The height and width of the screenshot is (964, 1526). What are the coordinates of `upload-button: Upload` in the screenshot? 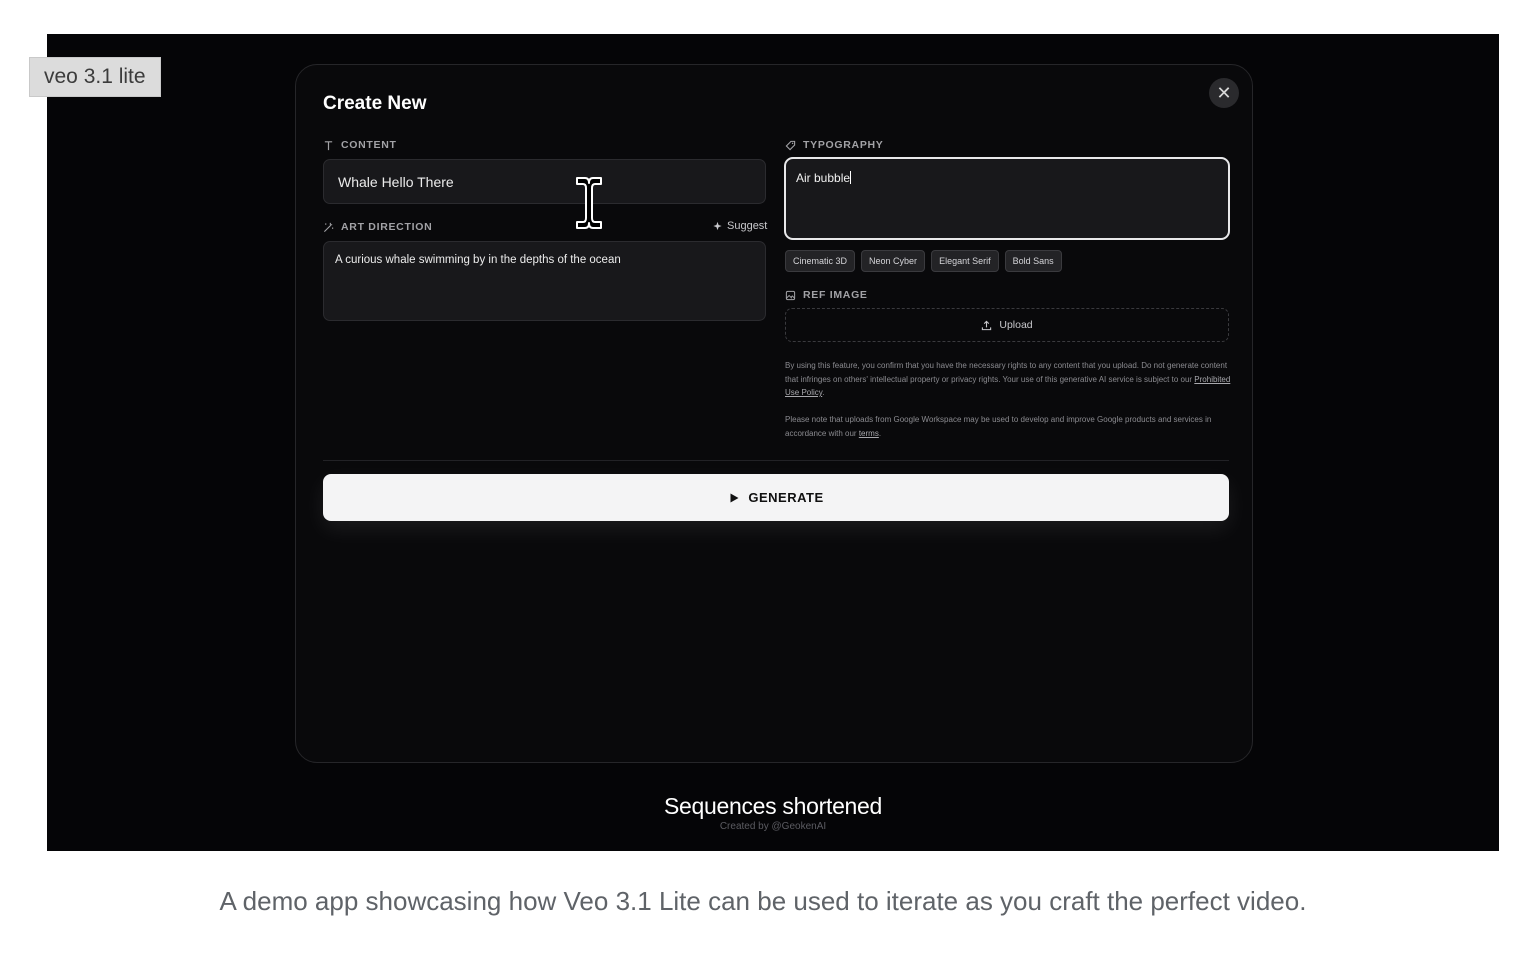 It's located at (1007, 325).